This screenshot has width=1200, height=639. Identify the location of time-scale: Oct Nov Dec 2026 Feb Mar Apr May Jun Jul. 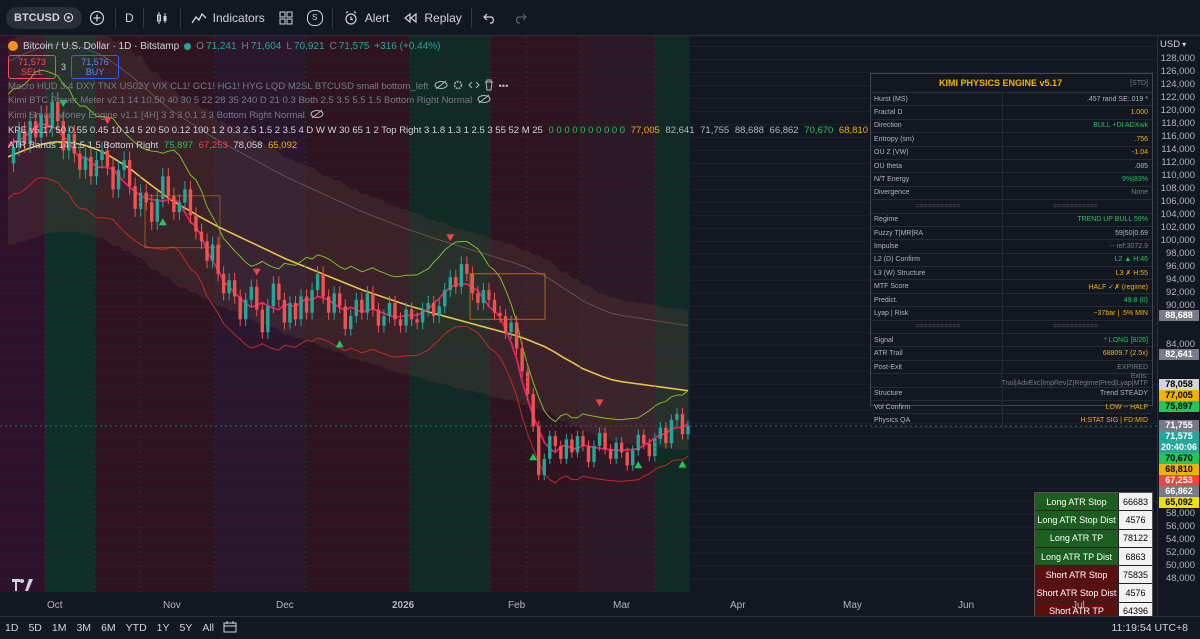
(578, 606).